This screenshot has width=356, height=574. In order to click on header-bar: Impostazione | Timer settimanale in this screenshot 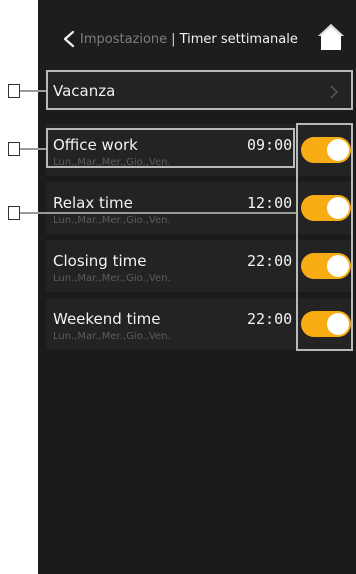, I will do `click(197, 37)`.